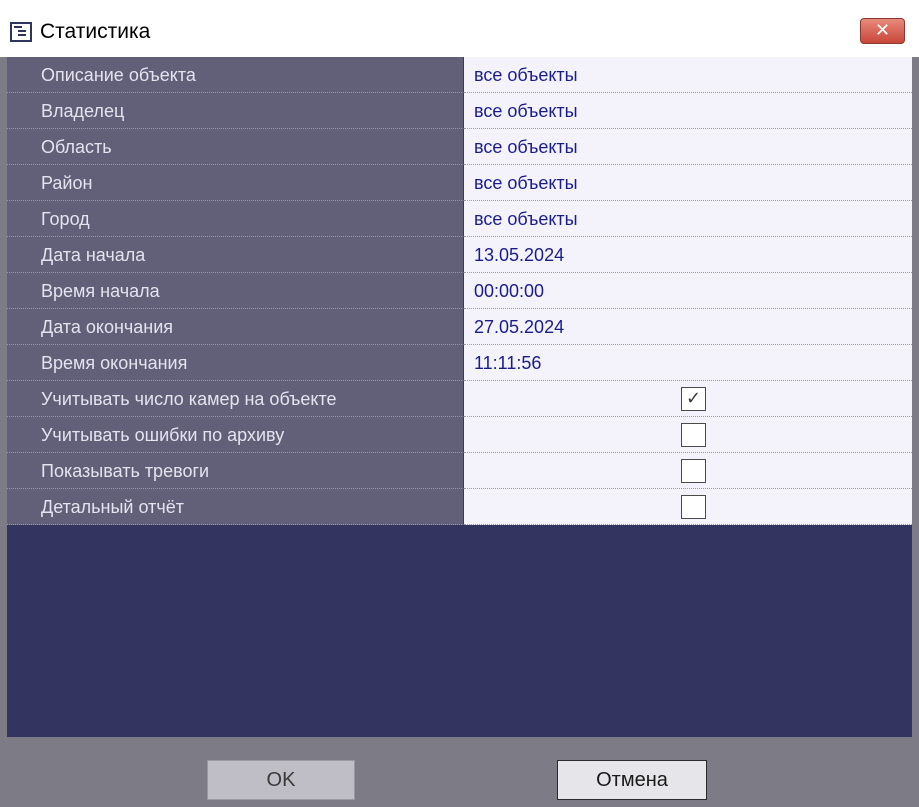 This screenshot has height=807, width=919. What do you see at coordinates (693, 399) in the screenshot?
I see `option-checkbox: ✓` at bounding box center [693, 399].